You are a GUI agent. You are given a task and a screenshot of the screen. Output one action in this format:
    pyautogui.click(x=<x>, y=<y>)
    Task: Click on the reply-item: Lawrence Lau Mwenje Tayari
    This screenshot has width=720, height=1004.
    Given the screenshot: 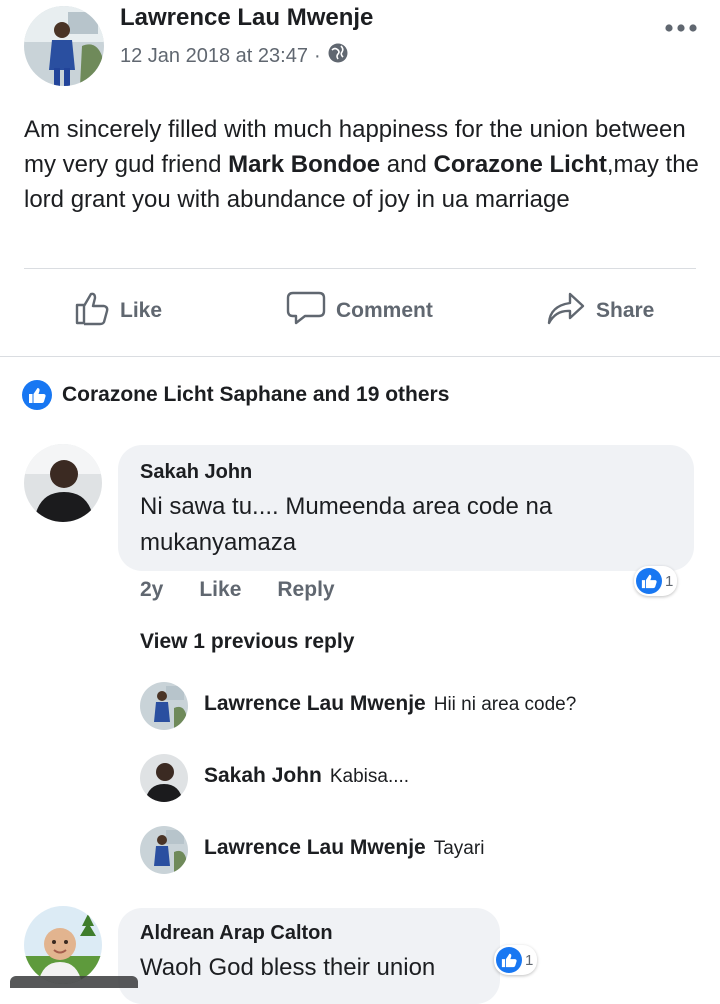 What is the action you would take?
    pyautogui.click(x=344, y=848)
    